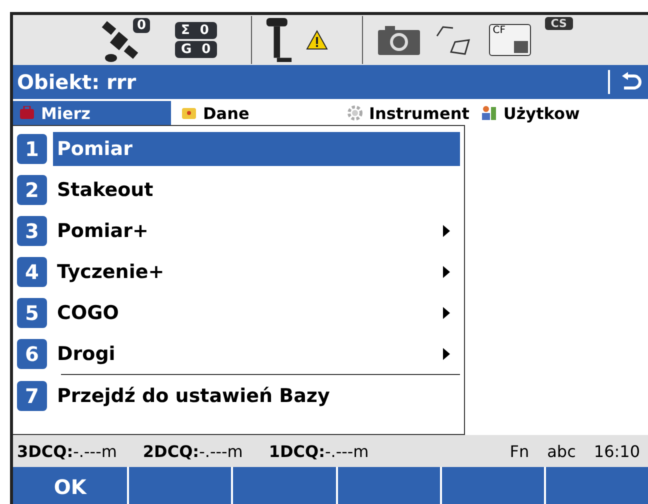 This screenshot has height=504, width=648. Describe the element at coordinates (509, 40) in the screenshot. I see `memory-card-icon: CF` at that location.